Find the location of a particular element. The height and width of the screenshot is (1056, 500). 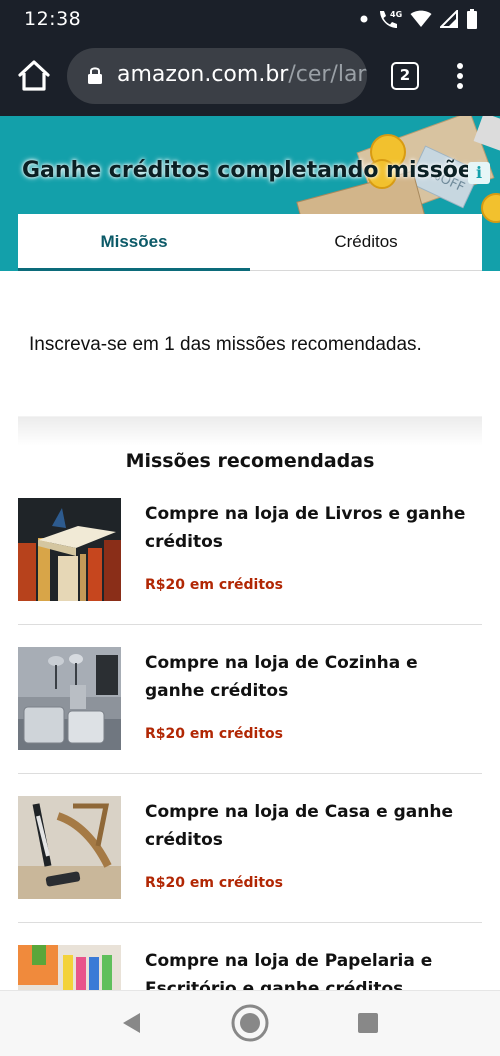

browser-toolbar: amazon.com.br/cer/lanc 2 is located at coordinates (250, 78).